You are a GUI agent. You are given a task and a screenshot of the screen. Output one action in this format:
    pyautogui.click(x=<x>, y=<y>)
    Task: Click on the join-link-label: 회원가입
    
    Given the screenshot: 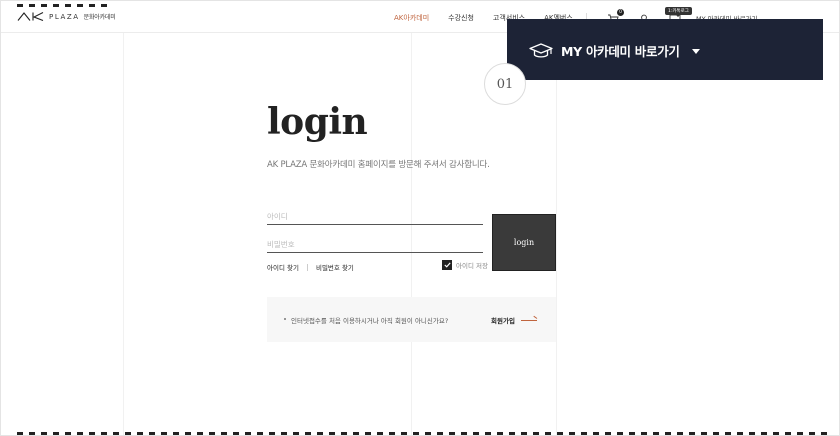 What is the action you would take?
    pyautogui.click(x=503, y=321)
    